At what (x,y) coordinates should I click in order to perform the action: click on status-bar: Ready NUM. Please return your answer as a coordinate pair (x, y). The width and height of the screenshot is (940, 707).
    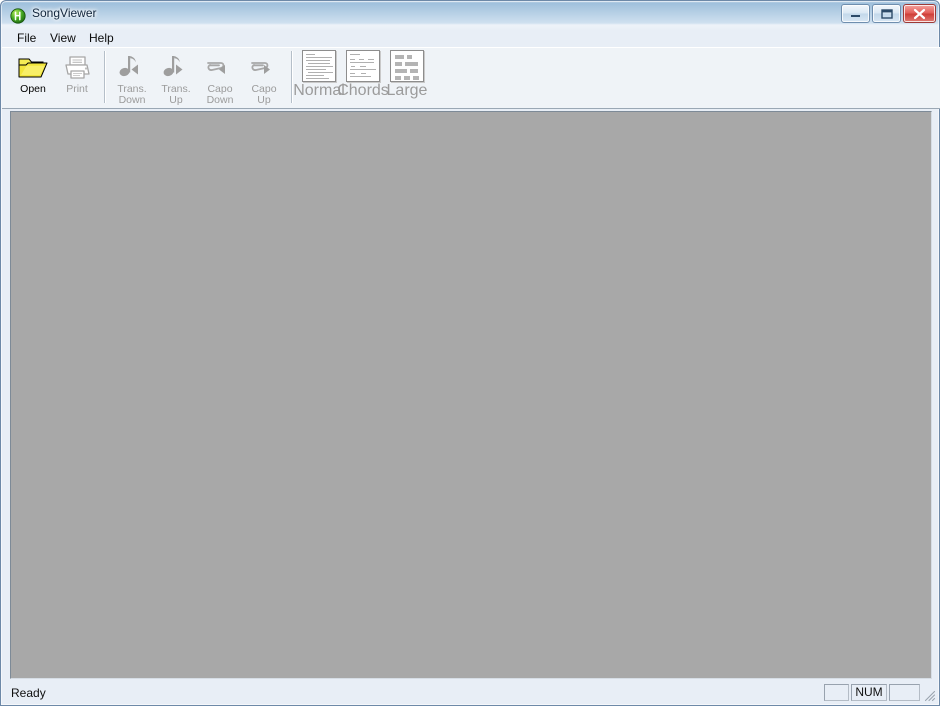
    Looking at the image, I should click on (471, 693).